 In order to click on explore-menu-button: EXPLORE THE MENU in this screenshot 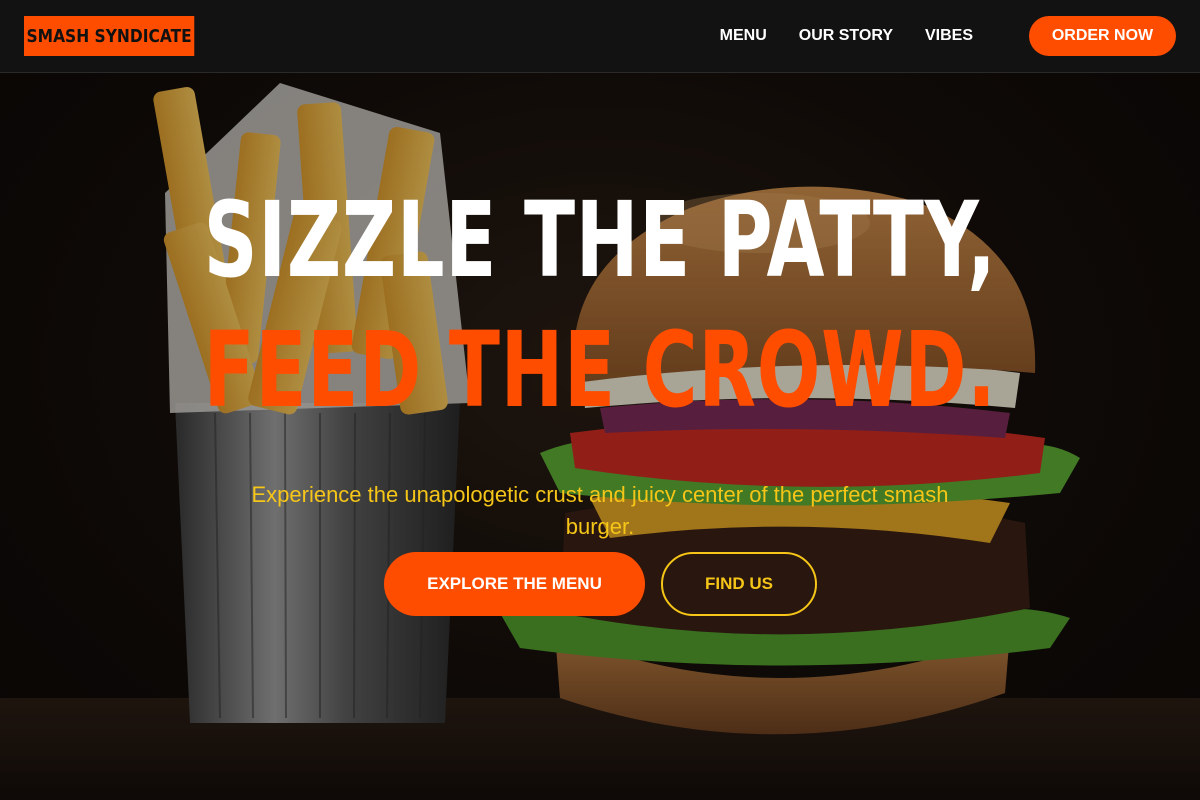, I will do `click(514, 584)`.